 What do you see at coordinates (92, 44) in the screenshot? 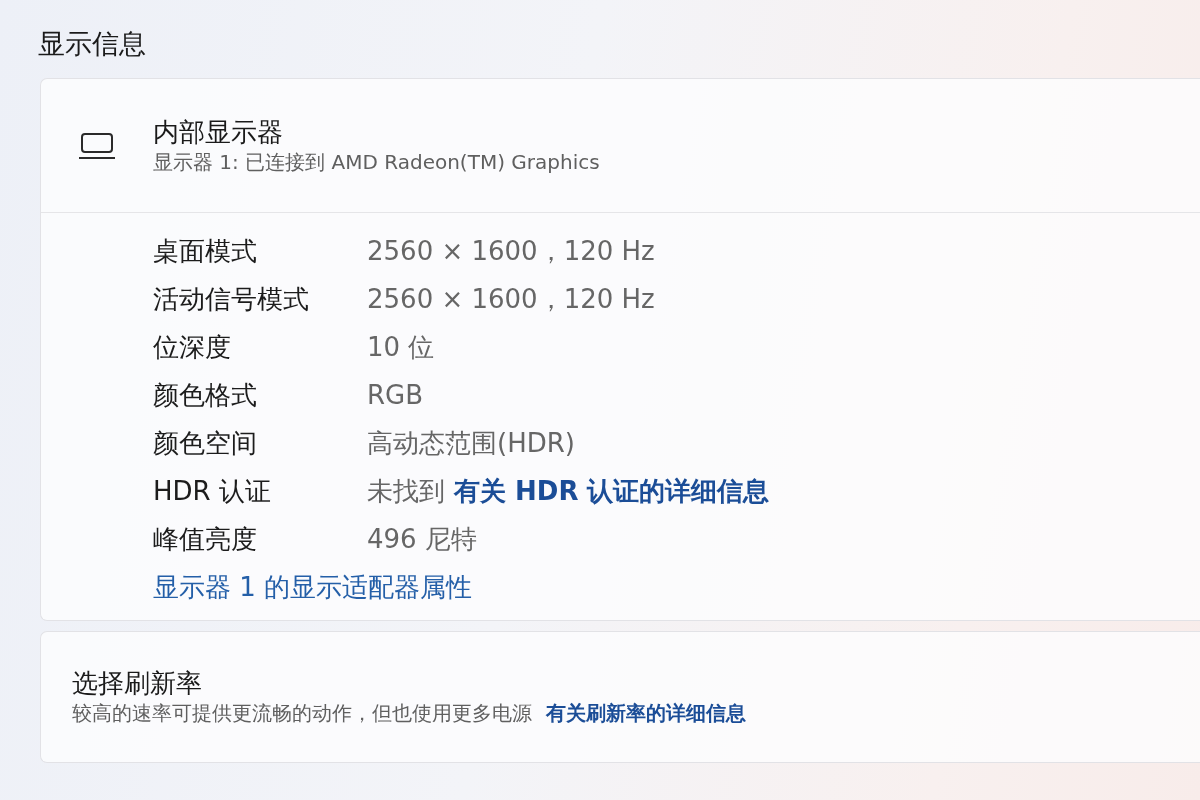
I see `section-heading: 显示信息` at bounding box center [92, 44].